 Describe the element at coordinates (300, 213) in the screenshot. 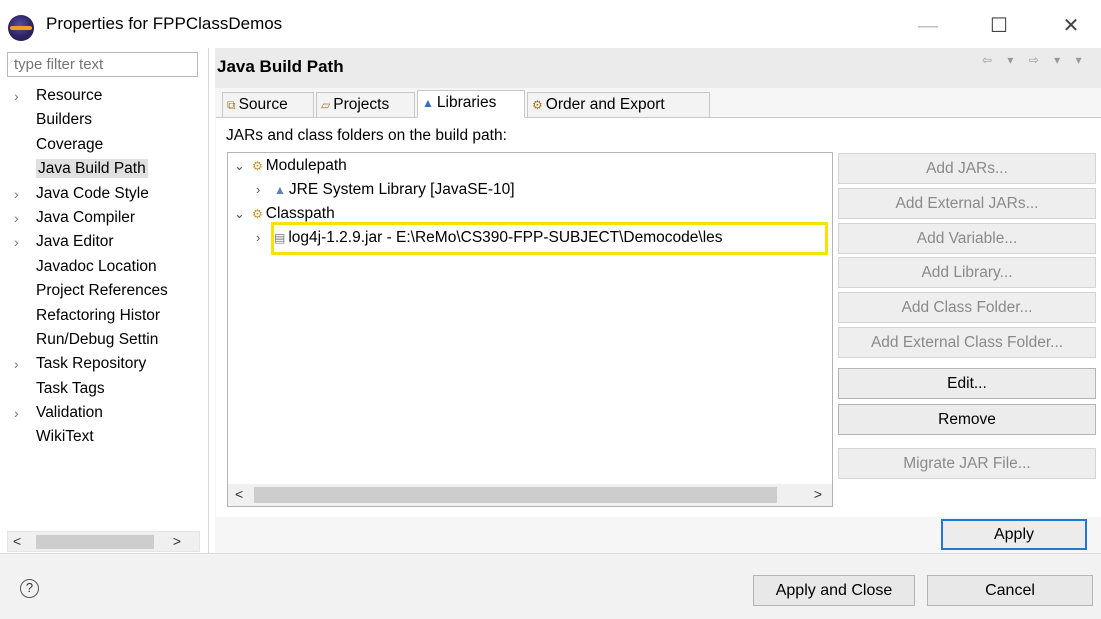

I see `tree-row-label: Classpath` at that location.